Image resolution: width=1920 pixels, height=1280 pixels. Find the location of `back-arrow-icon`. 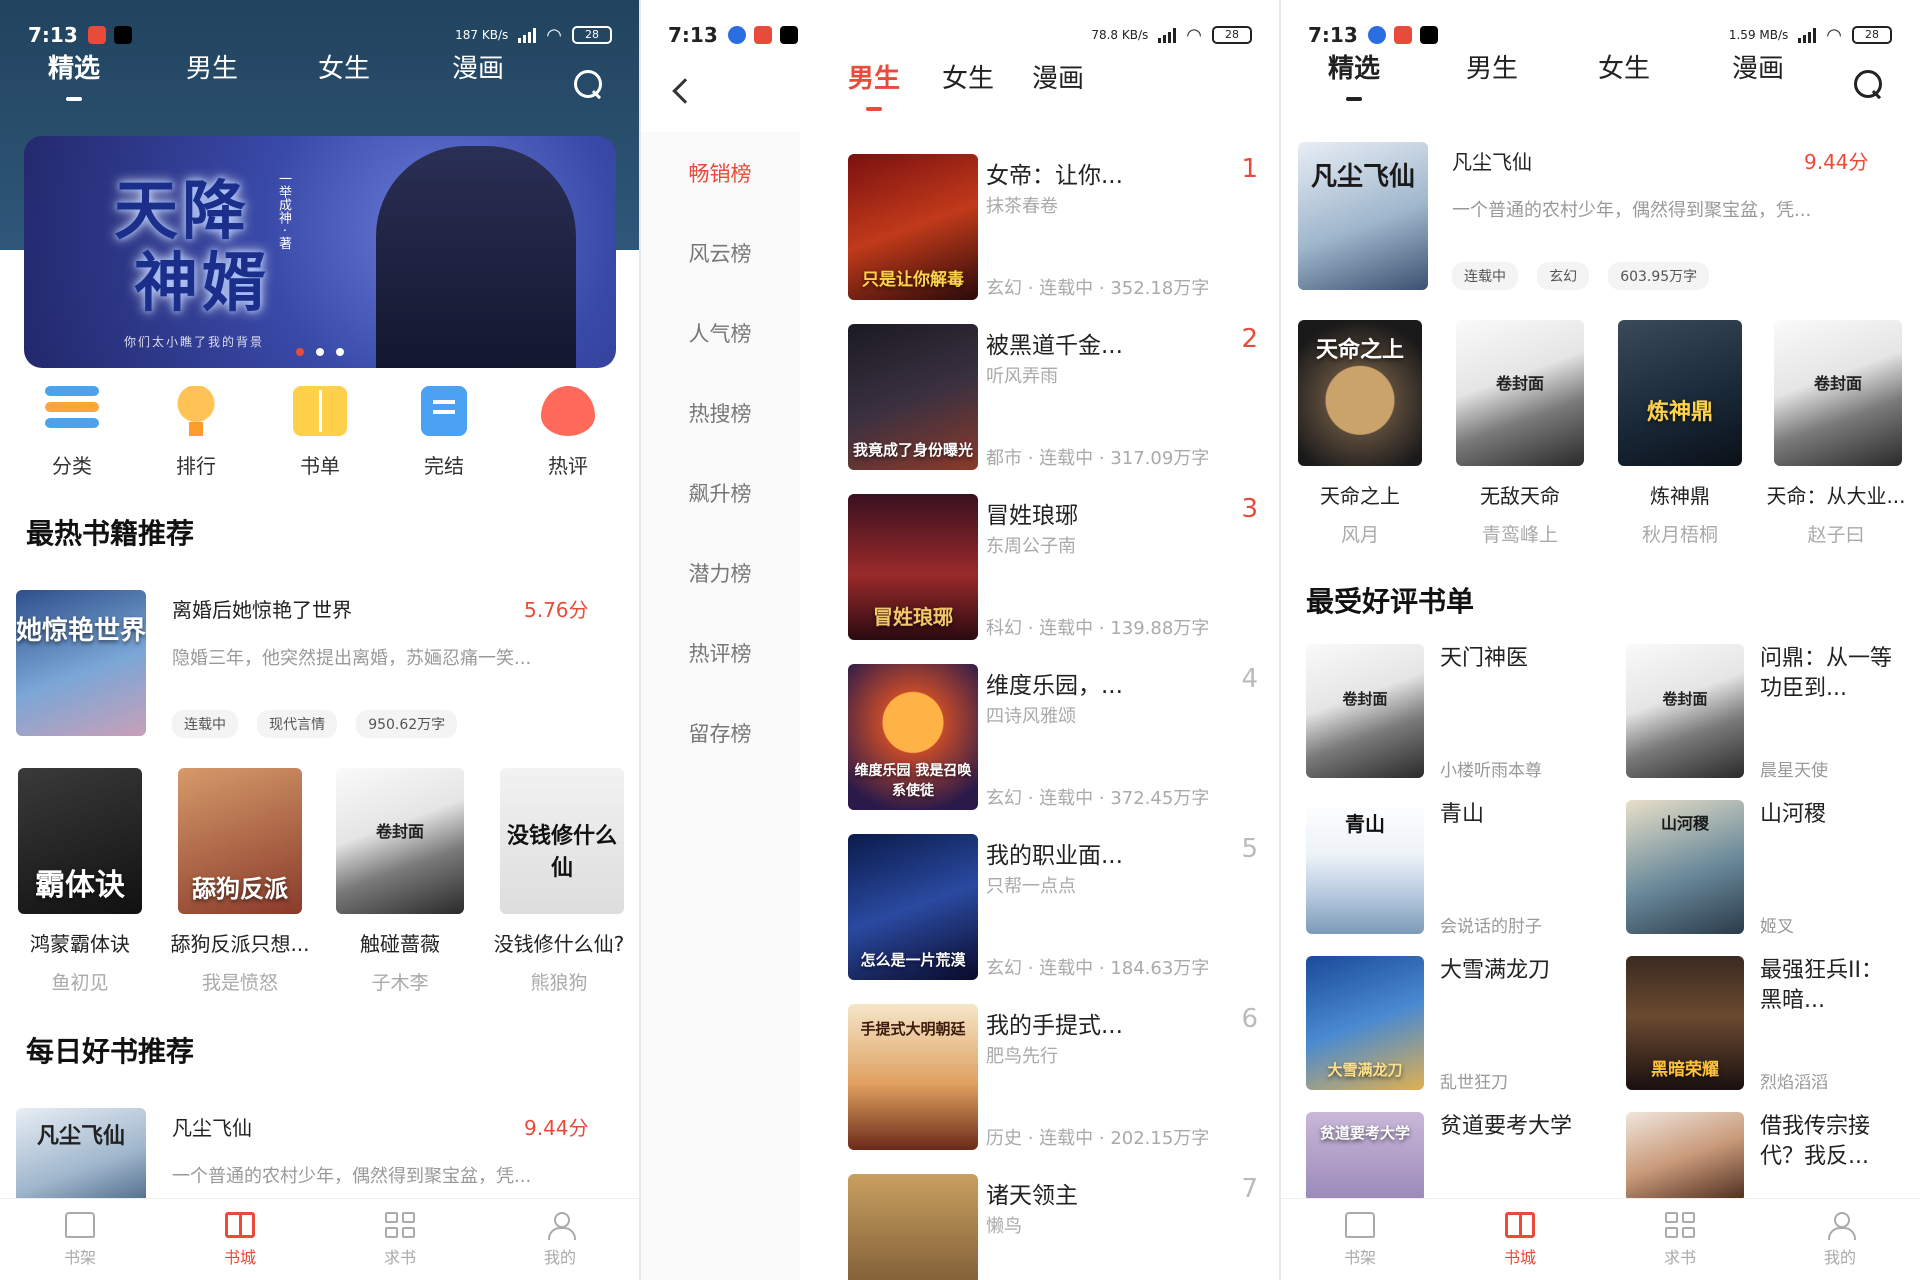

back-arrow-icon is located at coordinates (685, 91).